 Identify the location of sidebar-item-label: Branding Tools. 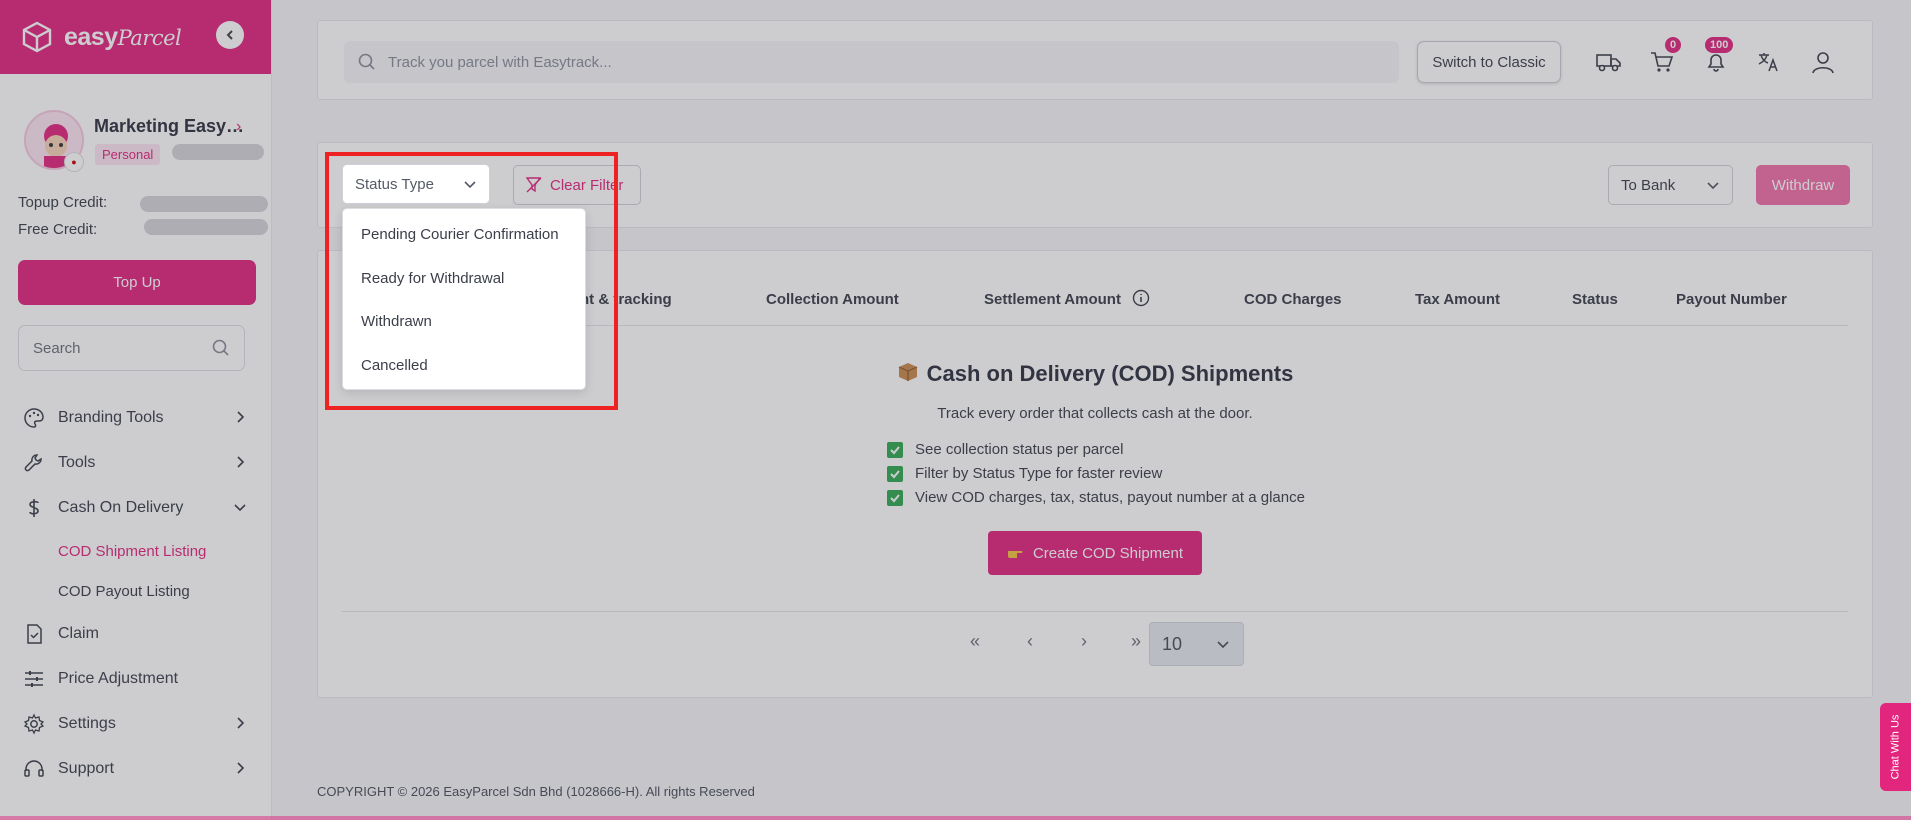
(111, 417).